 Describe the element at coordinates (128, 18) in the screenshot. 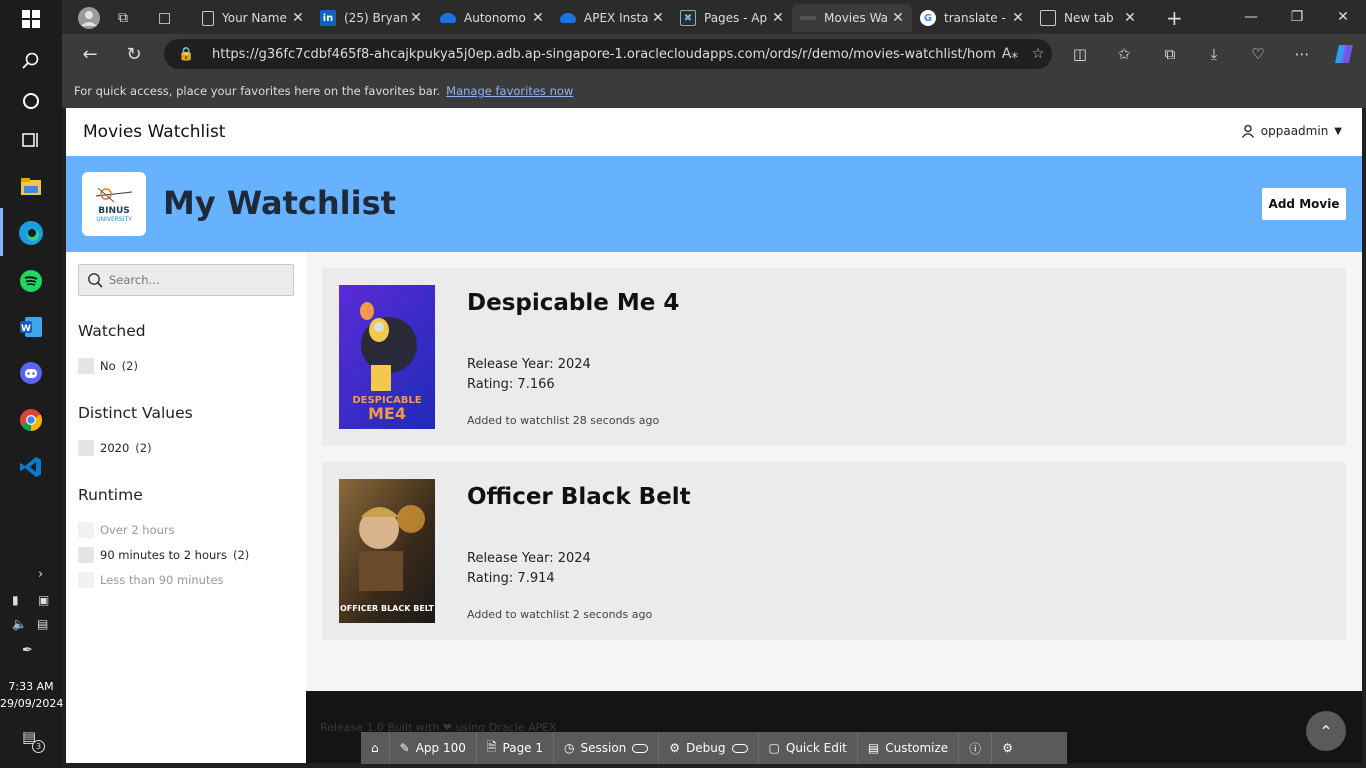

I see `workspaces-icon: ⧉` at that location.